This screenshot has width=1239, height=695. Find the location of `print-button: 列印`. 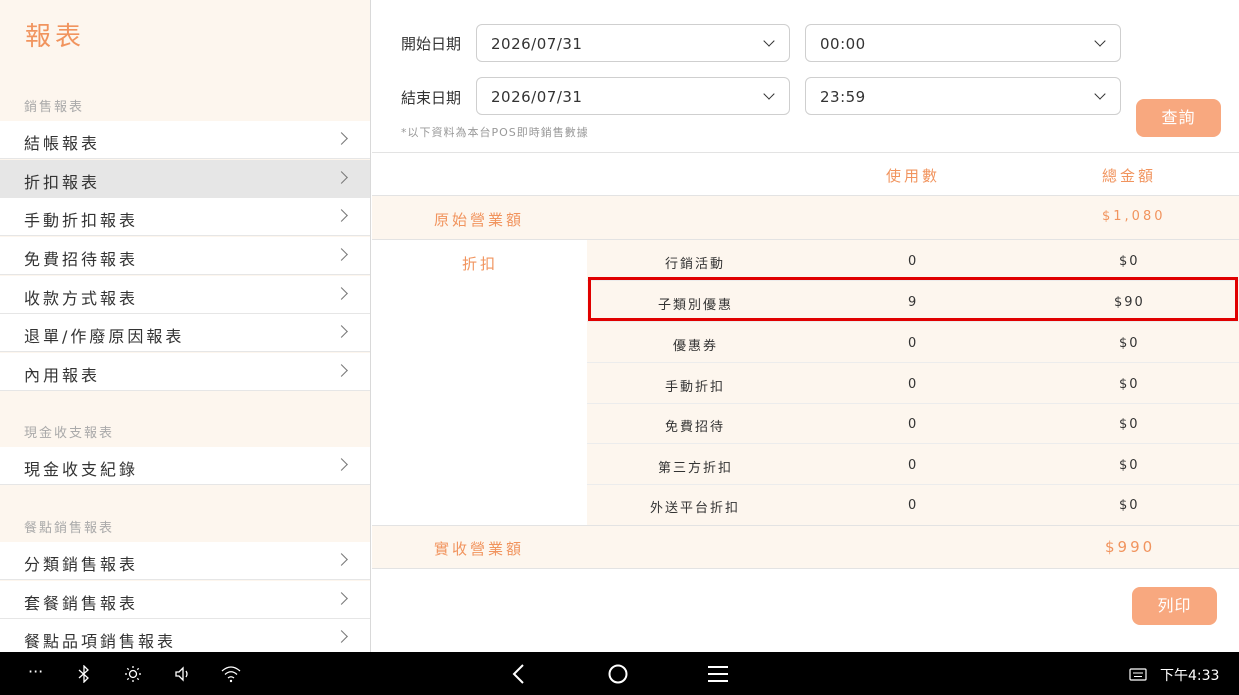

print-button: 列印 is located at coordinates (1174, 606).